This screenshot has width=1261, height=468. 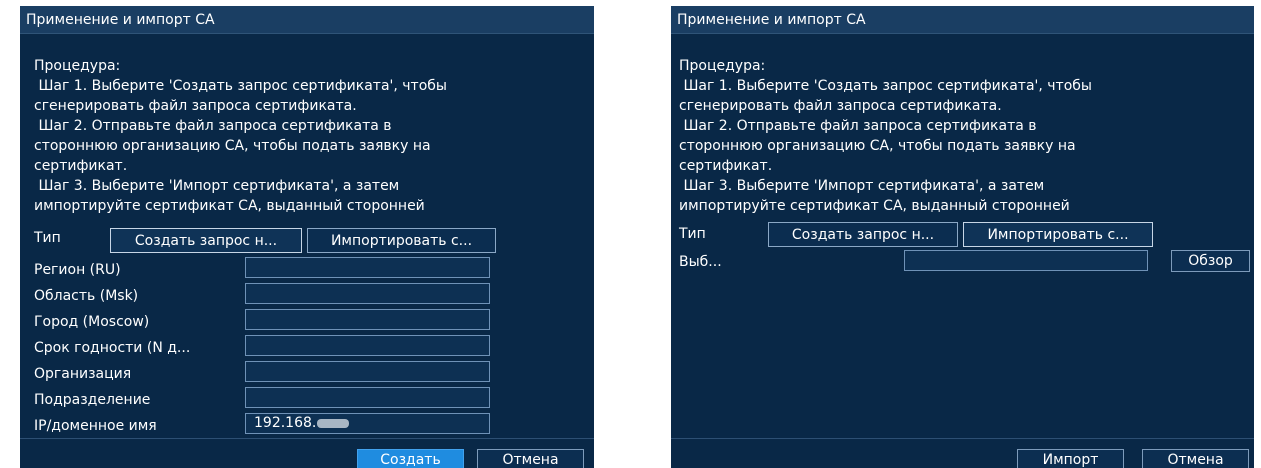 I want to click on ip-domain-input: 192.168., so click(x=367, y=423).